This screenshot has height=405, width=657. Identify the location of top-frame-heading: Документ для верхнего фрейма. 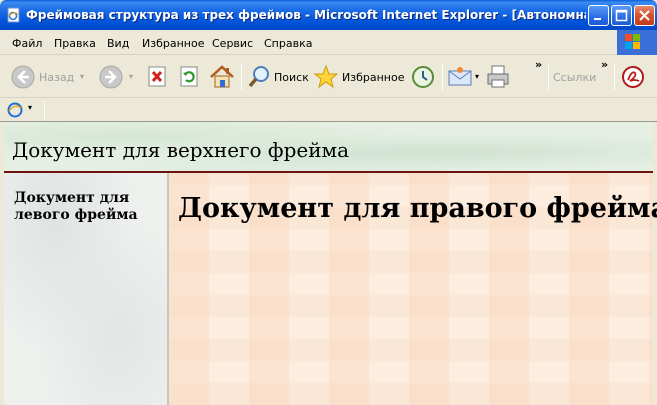
(181, 150).